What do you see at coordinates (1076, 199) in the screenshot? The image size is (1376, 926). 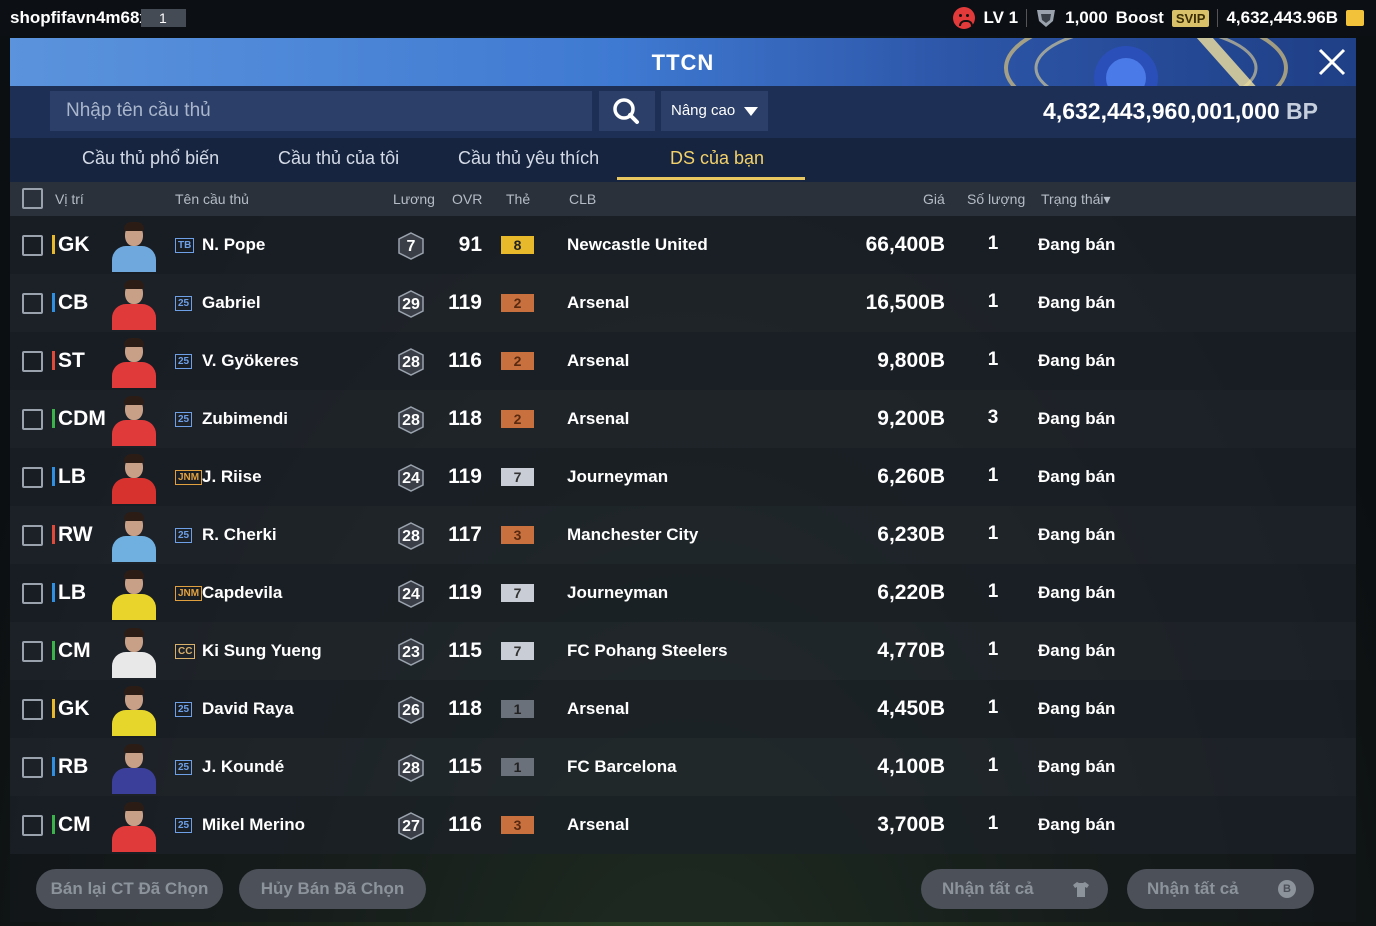 I see `column-status: Trạng thái▾` at bounding box center [1076, 199].